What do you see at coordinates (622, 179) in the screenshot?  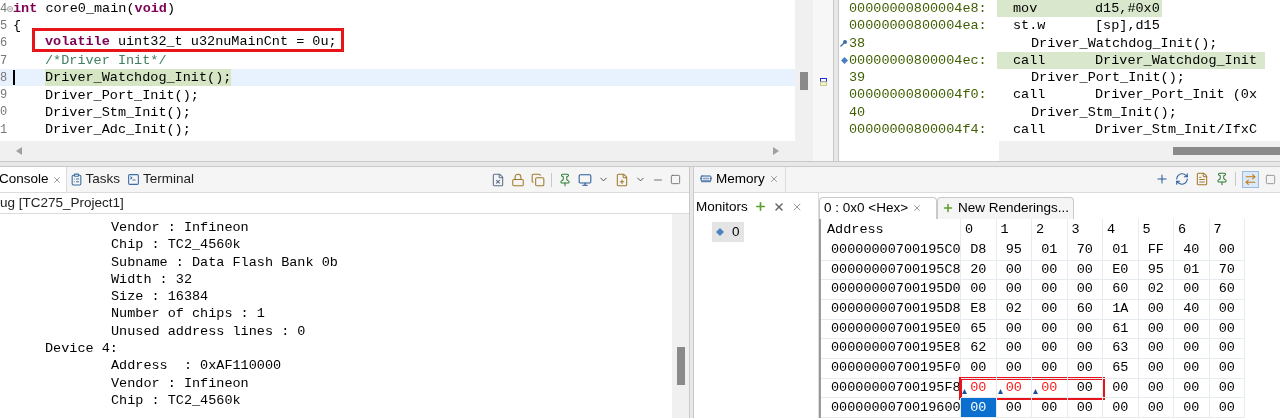 I see `new-console-icon` at bounding box center [622, 179].